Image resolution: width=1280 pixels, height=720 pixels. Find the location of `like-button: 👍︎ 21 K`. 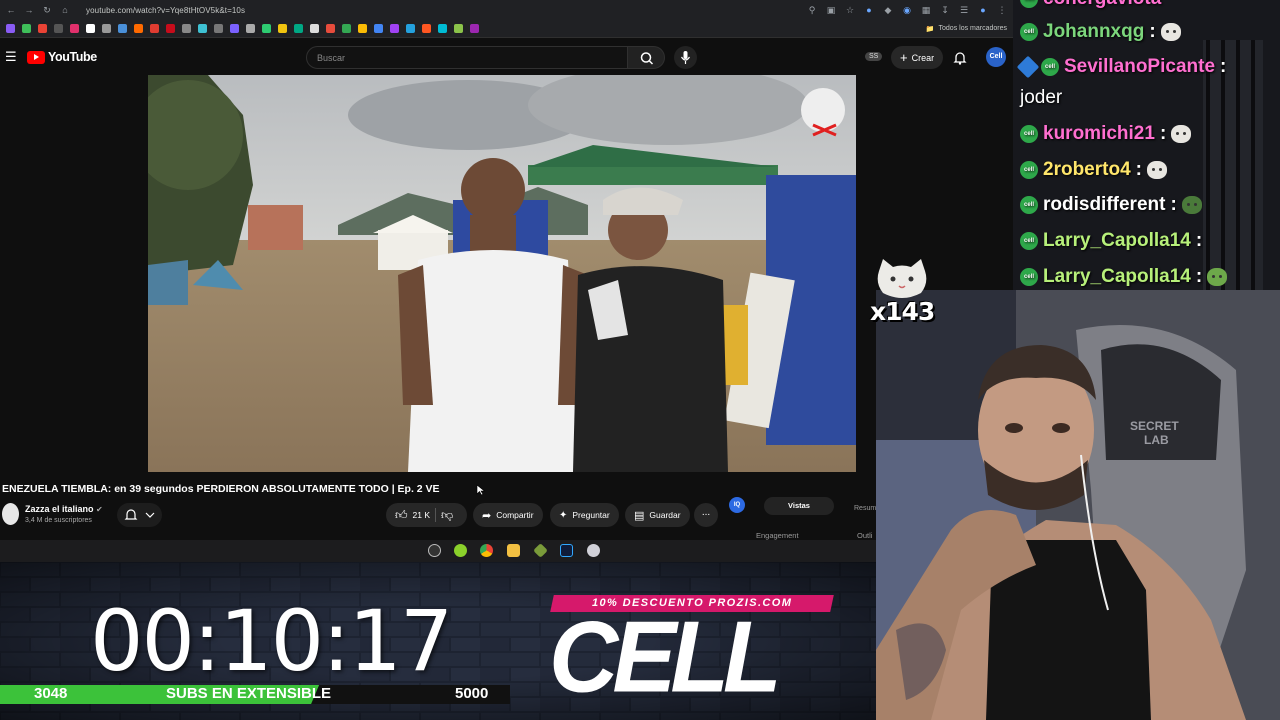

like-button: 👍︎ 21 K is located at coordinates (412, 515).